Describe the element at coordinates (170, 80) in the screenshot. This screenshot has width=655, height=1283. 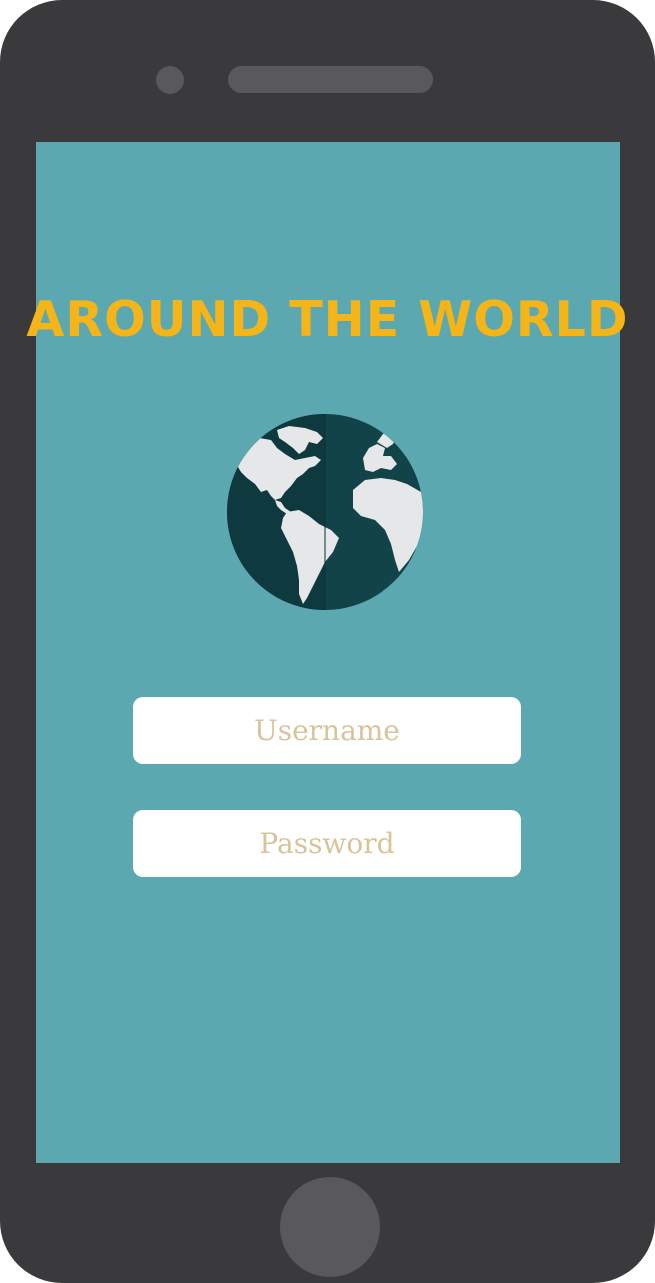
I see `front-camera-icon` at that location.